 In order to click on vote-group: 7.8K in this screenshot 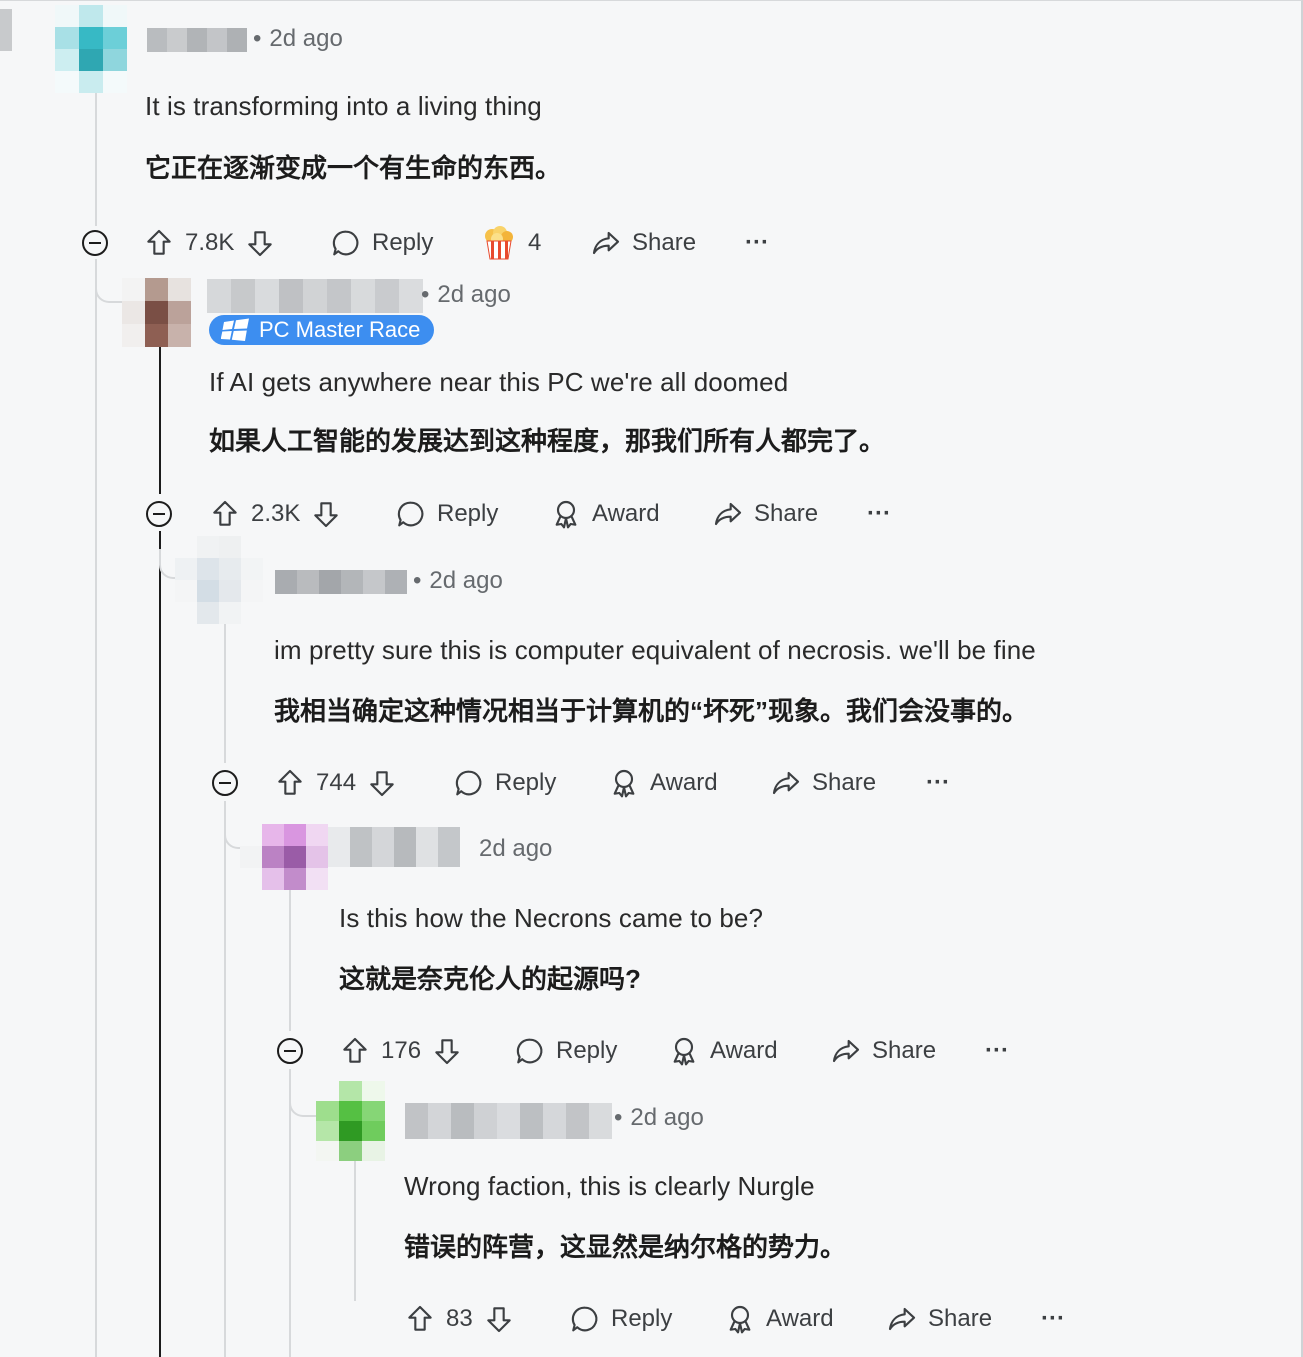, I will do `click(209, 243)`.